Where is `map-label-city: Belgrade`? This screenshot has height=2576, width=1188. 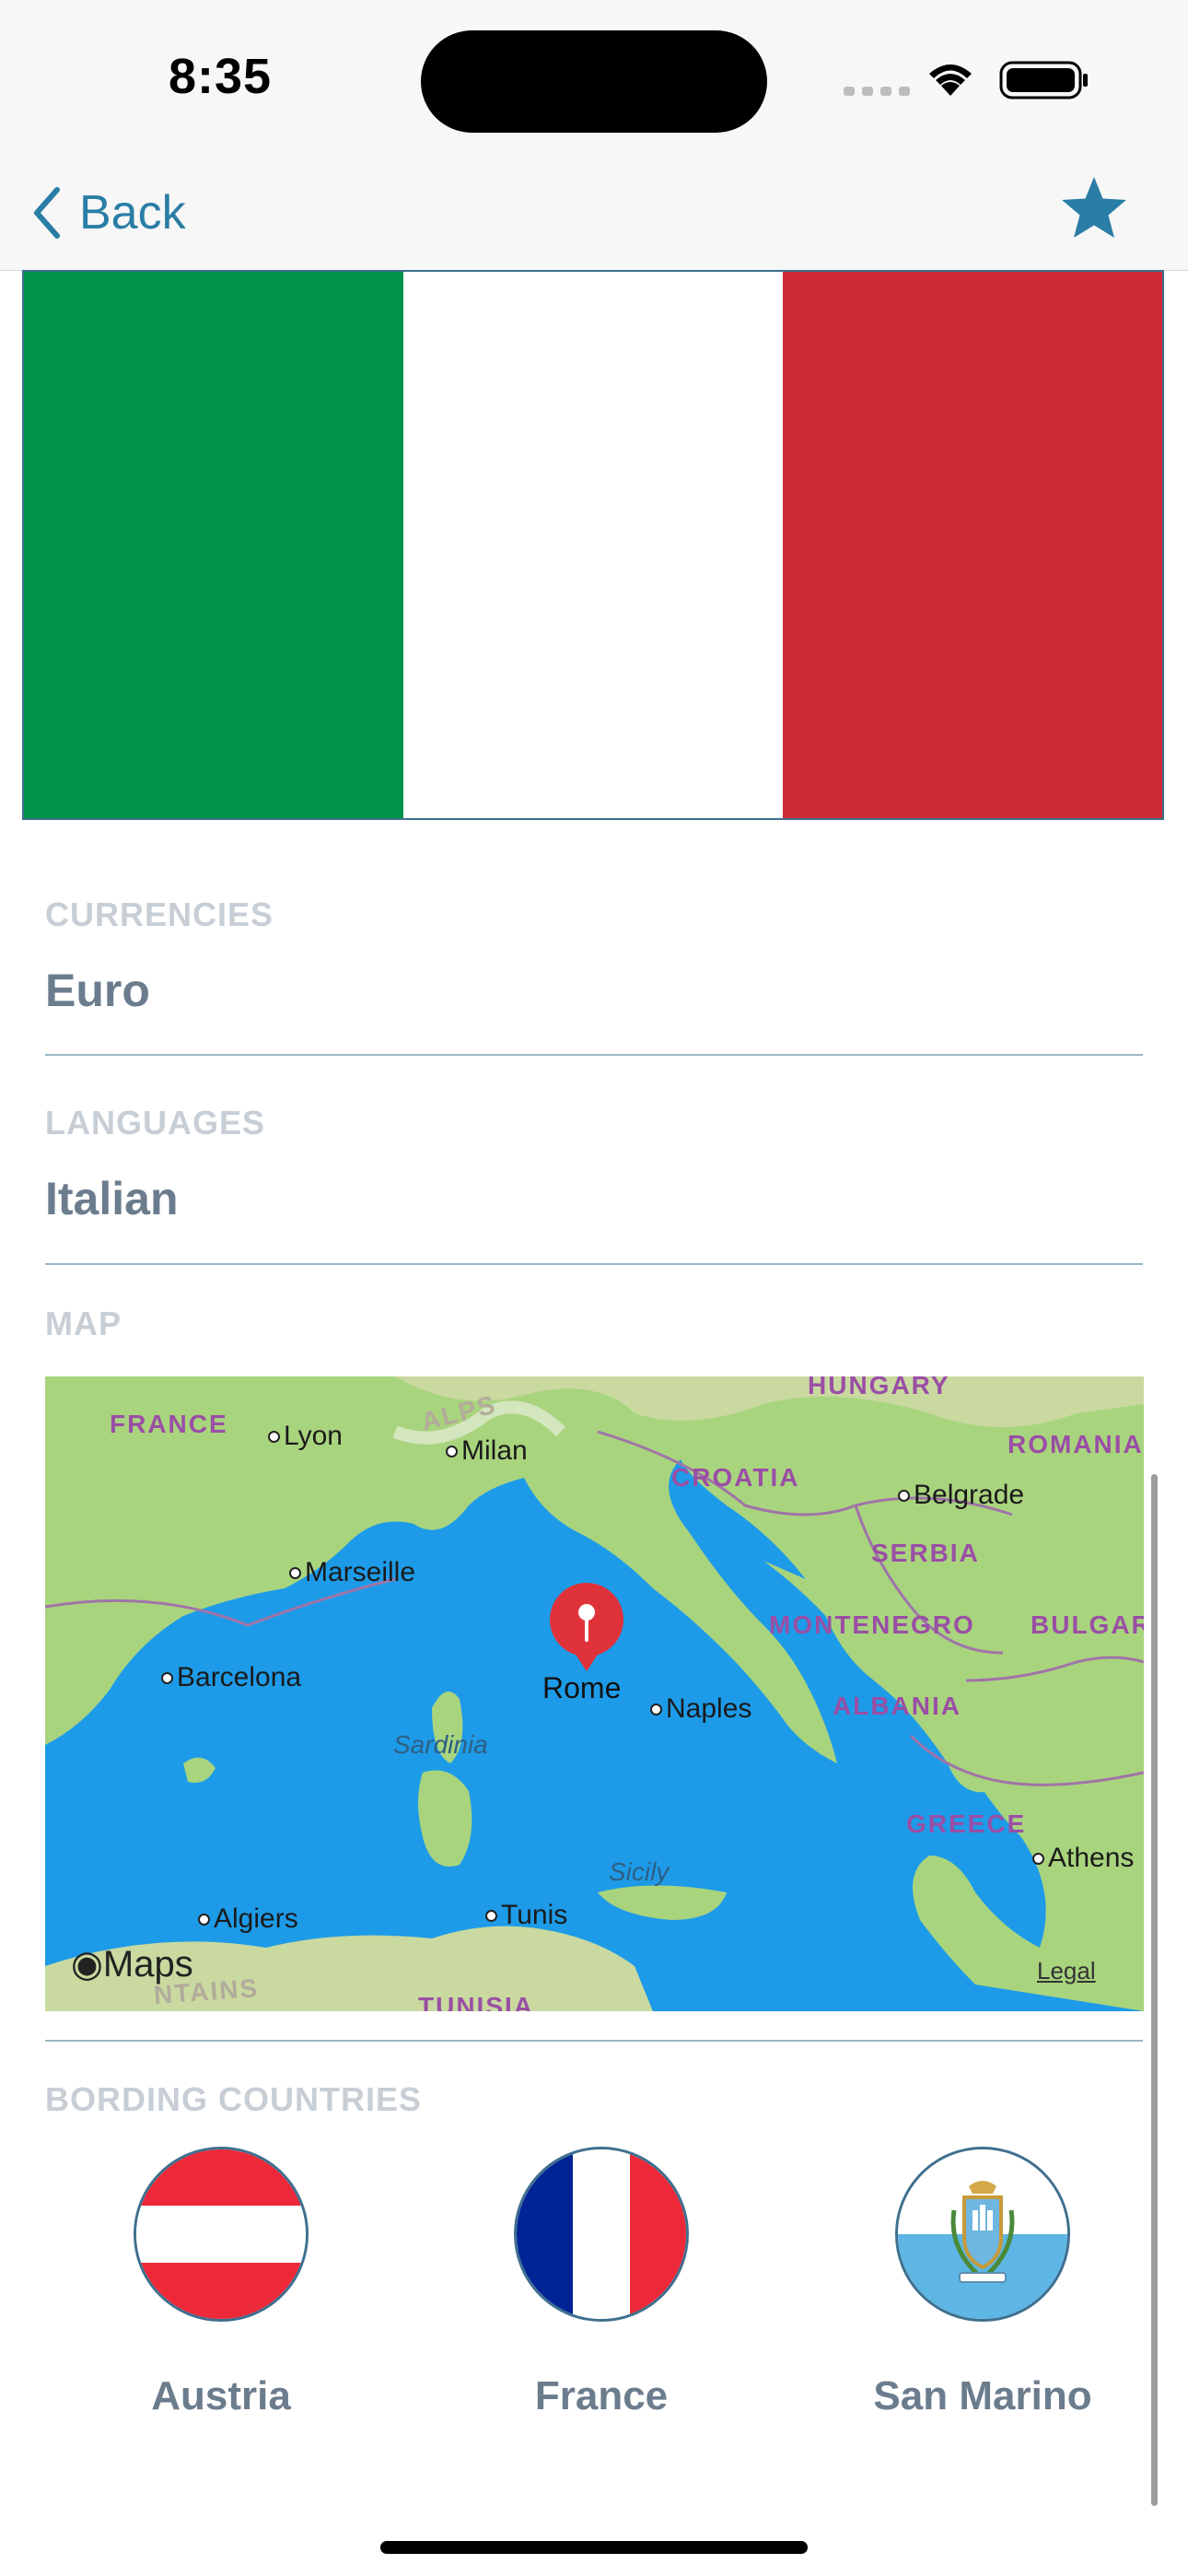 map-label-city: Belgrade is located at coordinates (961, 1495).